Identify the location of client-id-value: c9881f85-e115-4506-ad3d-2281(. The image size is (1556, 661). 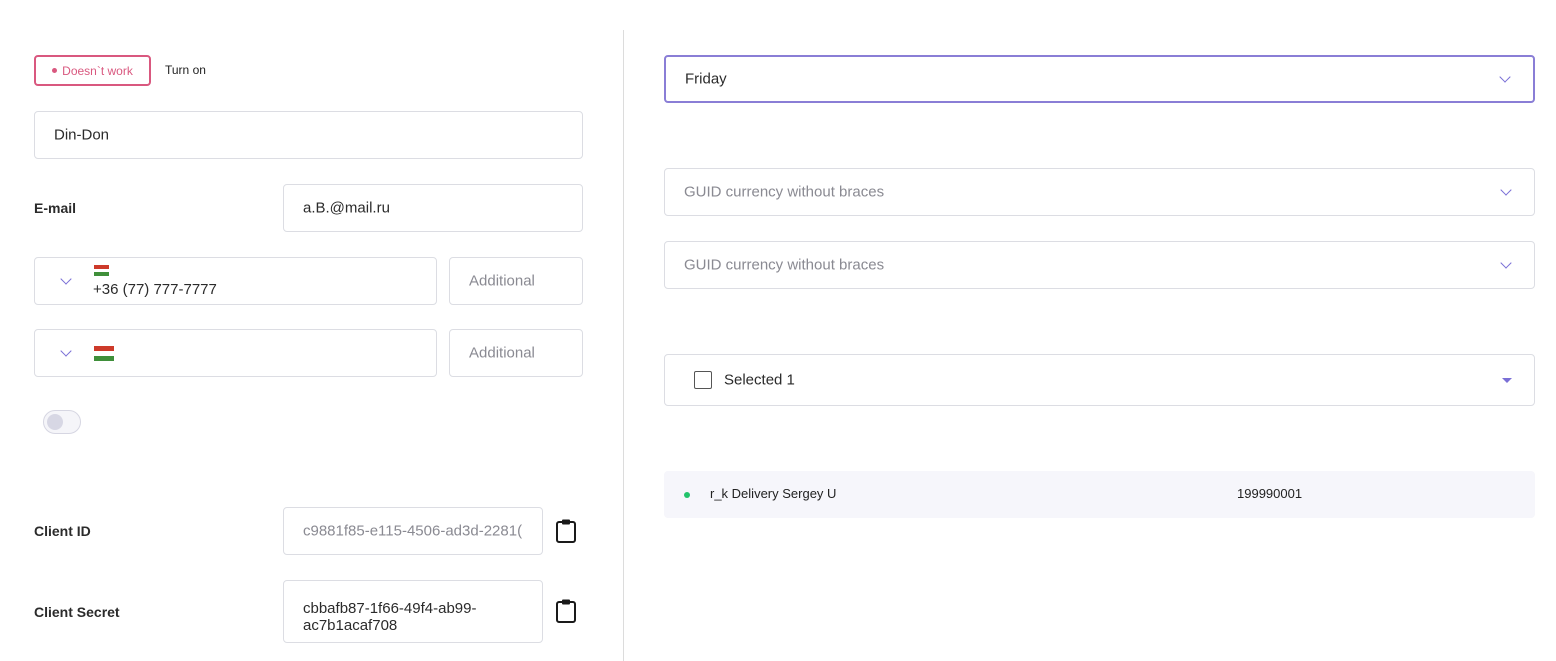
(413, 531).